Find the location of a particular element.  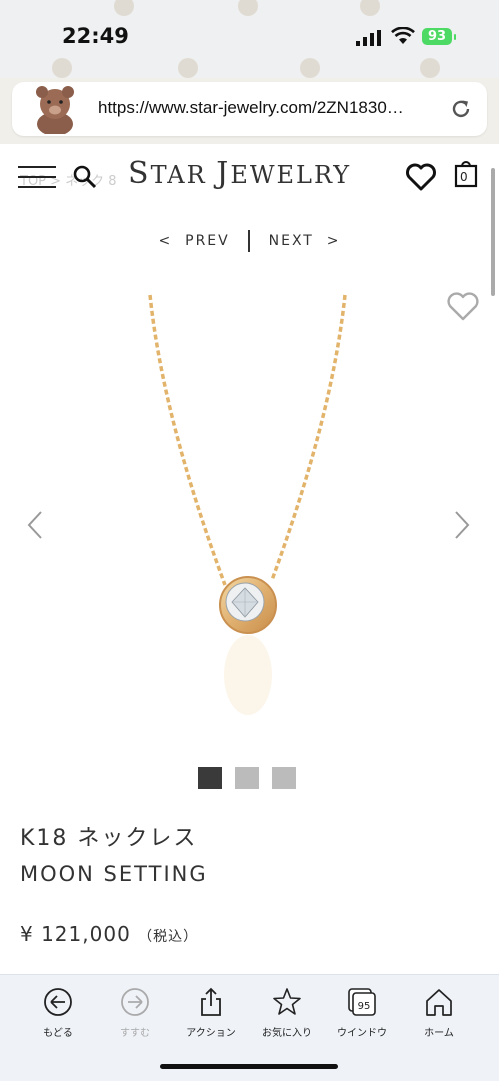

back-label: もどる is located at coordinates (58, 1033).